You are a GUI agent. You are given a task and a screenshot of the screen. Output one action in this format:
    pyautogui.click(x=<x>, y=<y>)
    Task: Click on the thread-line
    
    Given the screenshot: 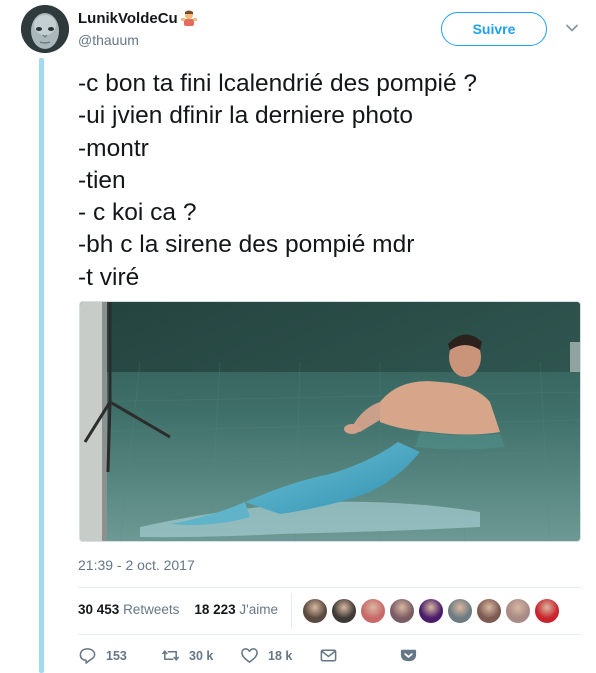 What is the action you would take?
    pyautogui.click(x=41, y=365)
    